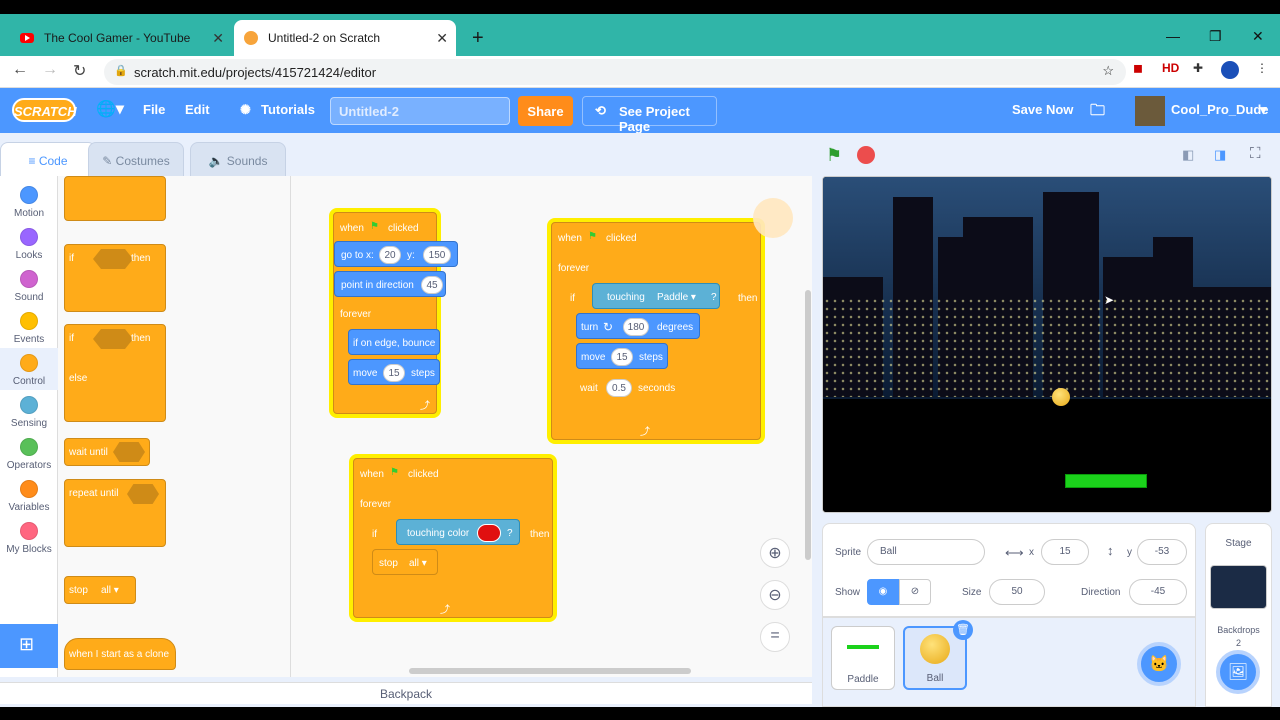 The image size is (1280, 720). What do you see at coordinates (1198, 68) in the screenshot?
I see `extensions-icon: ✚` at bounding box center [1198, 68].